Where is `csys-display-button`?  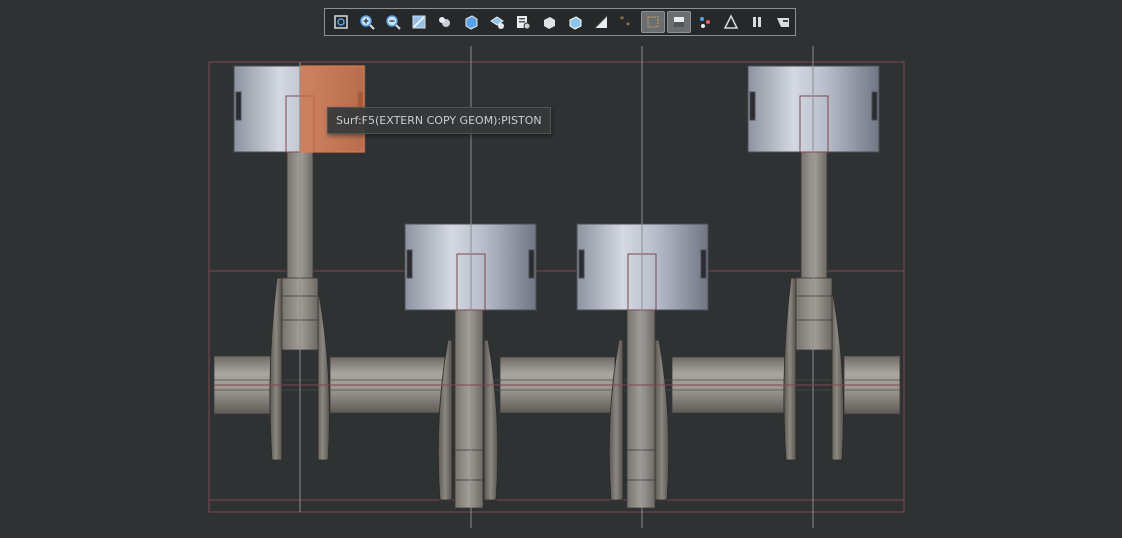 csys-display-button is located at coordinates (731, 22).